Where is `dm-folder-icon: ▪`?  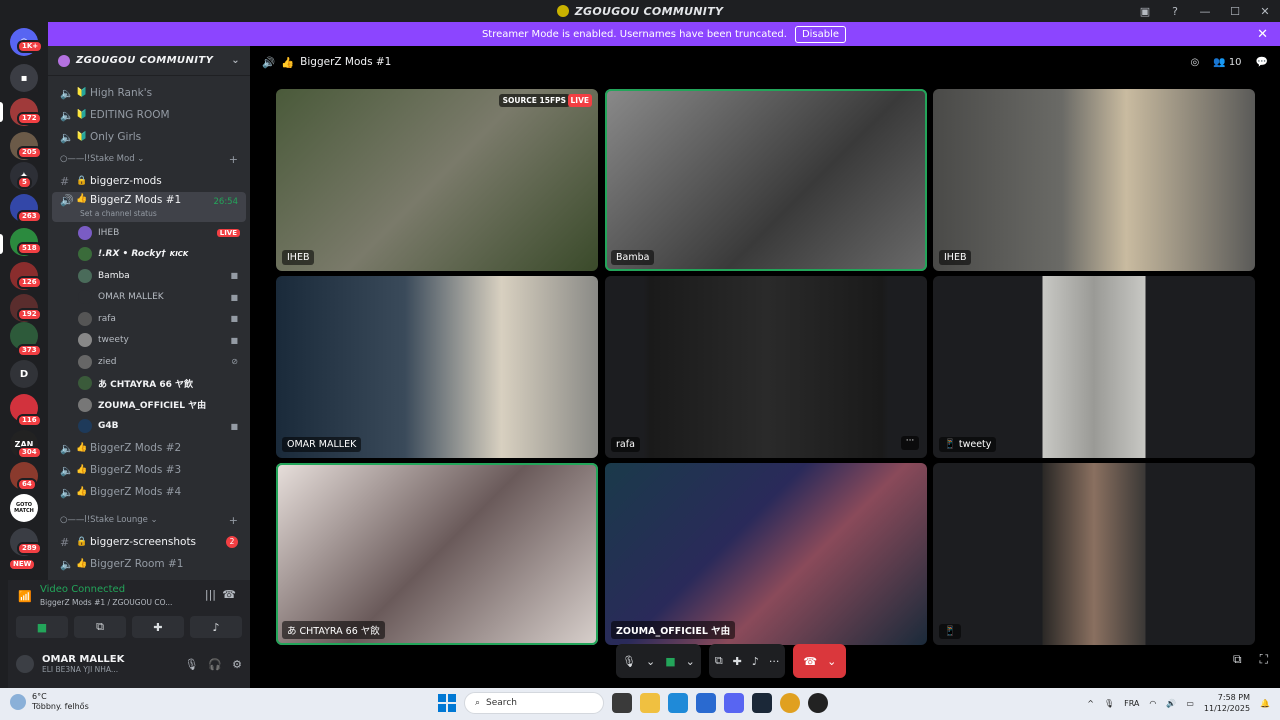
dm-folder-icon: ▪ is located at coordinates (24, 78).